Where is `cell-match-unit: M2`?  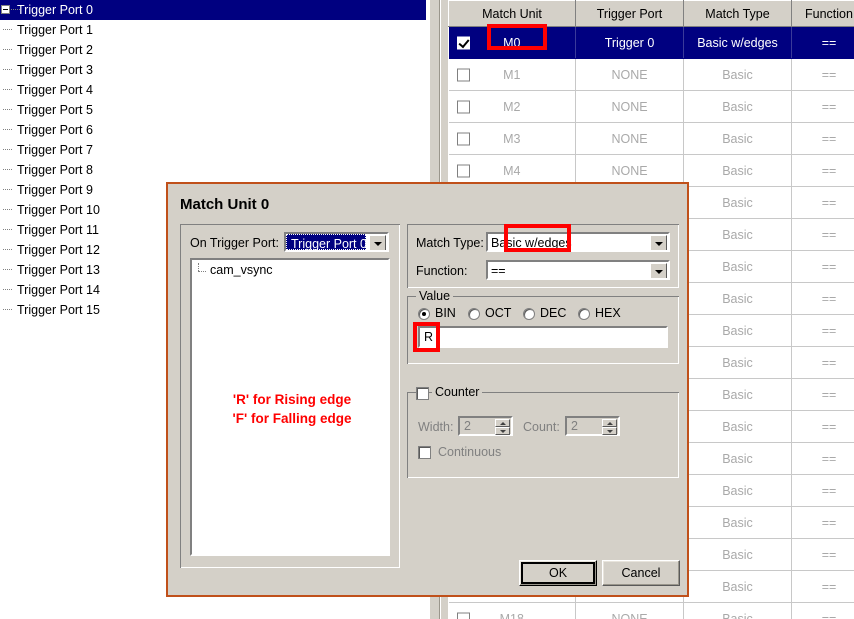 cell-match-unit: M2 is located at coordinates (512, 106).